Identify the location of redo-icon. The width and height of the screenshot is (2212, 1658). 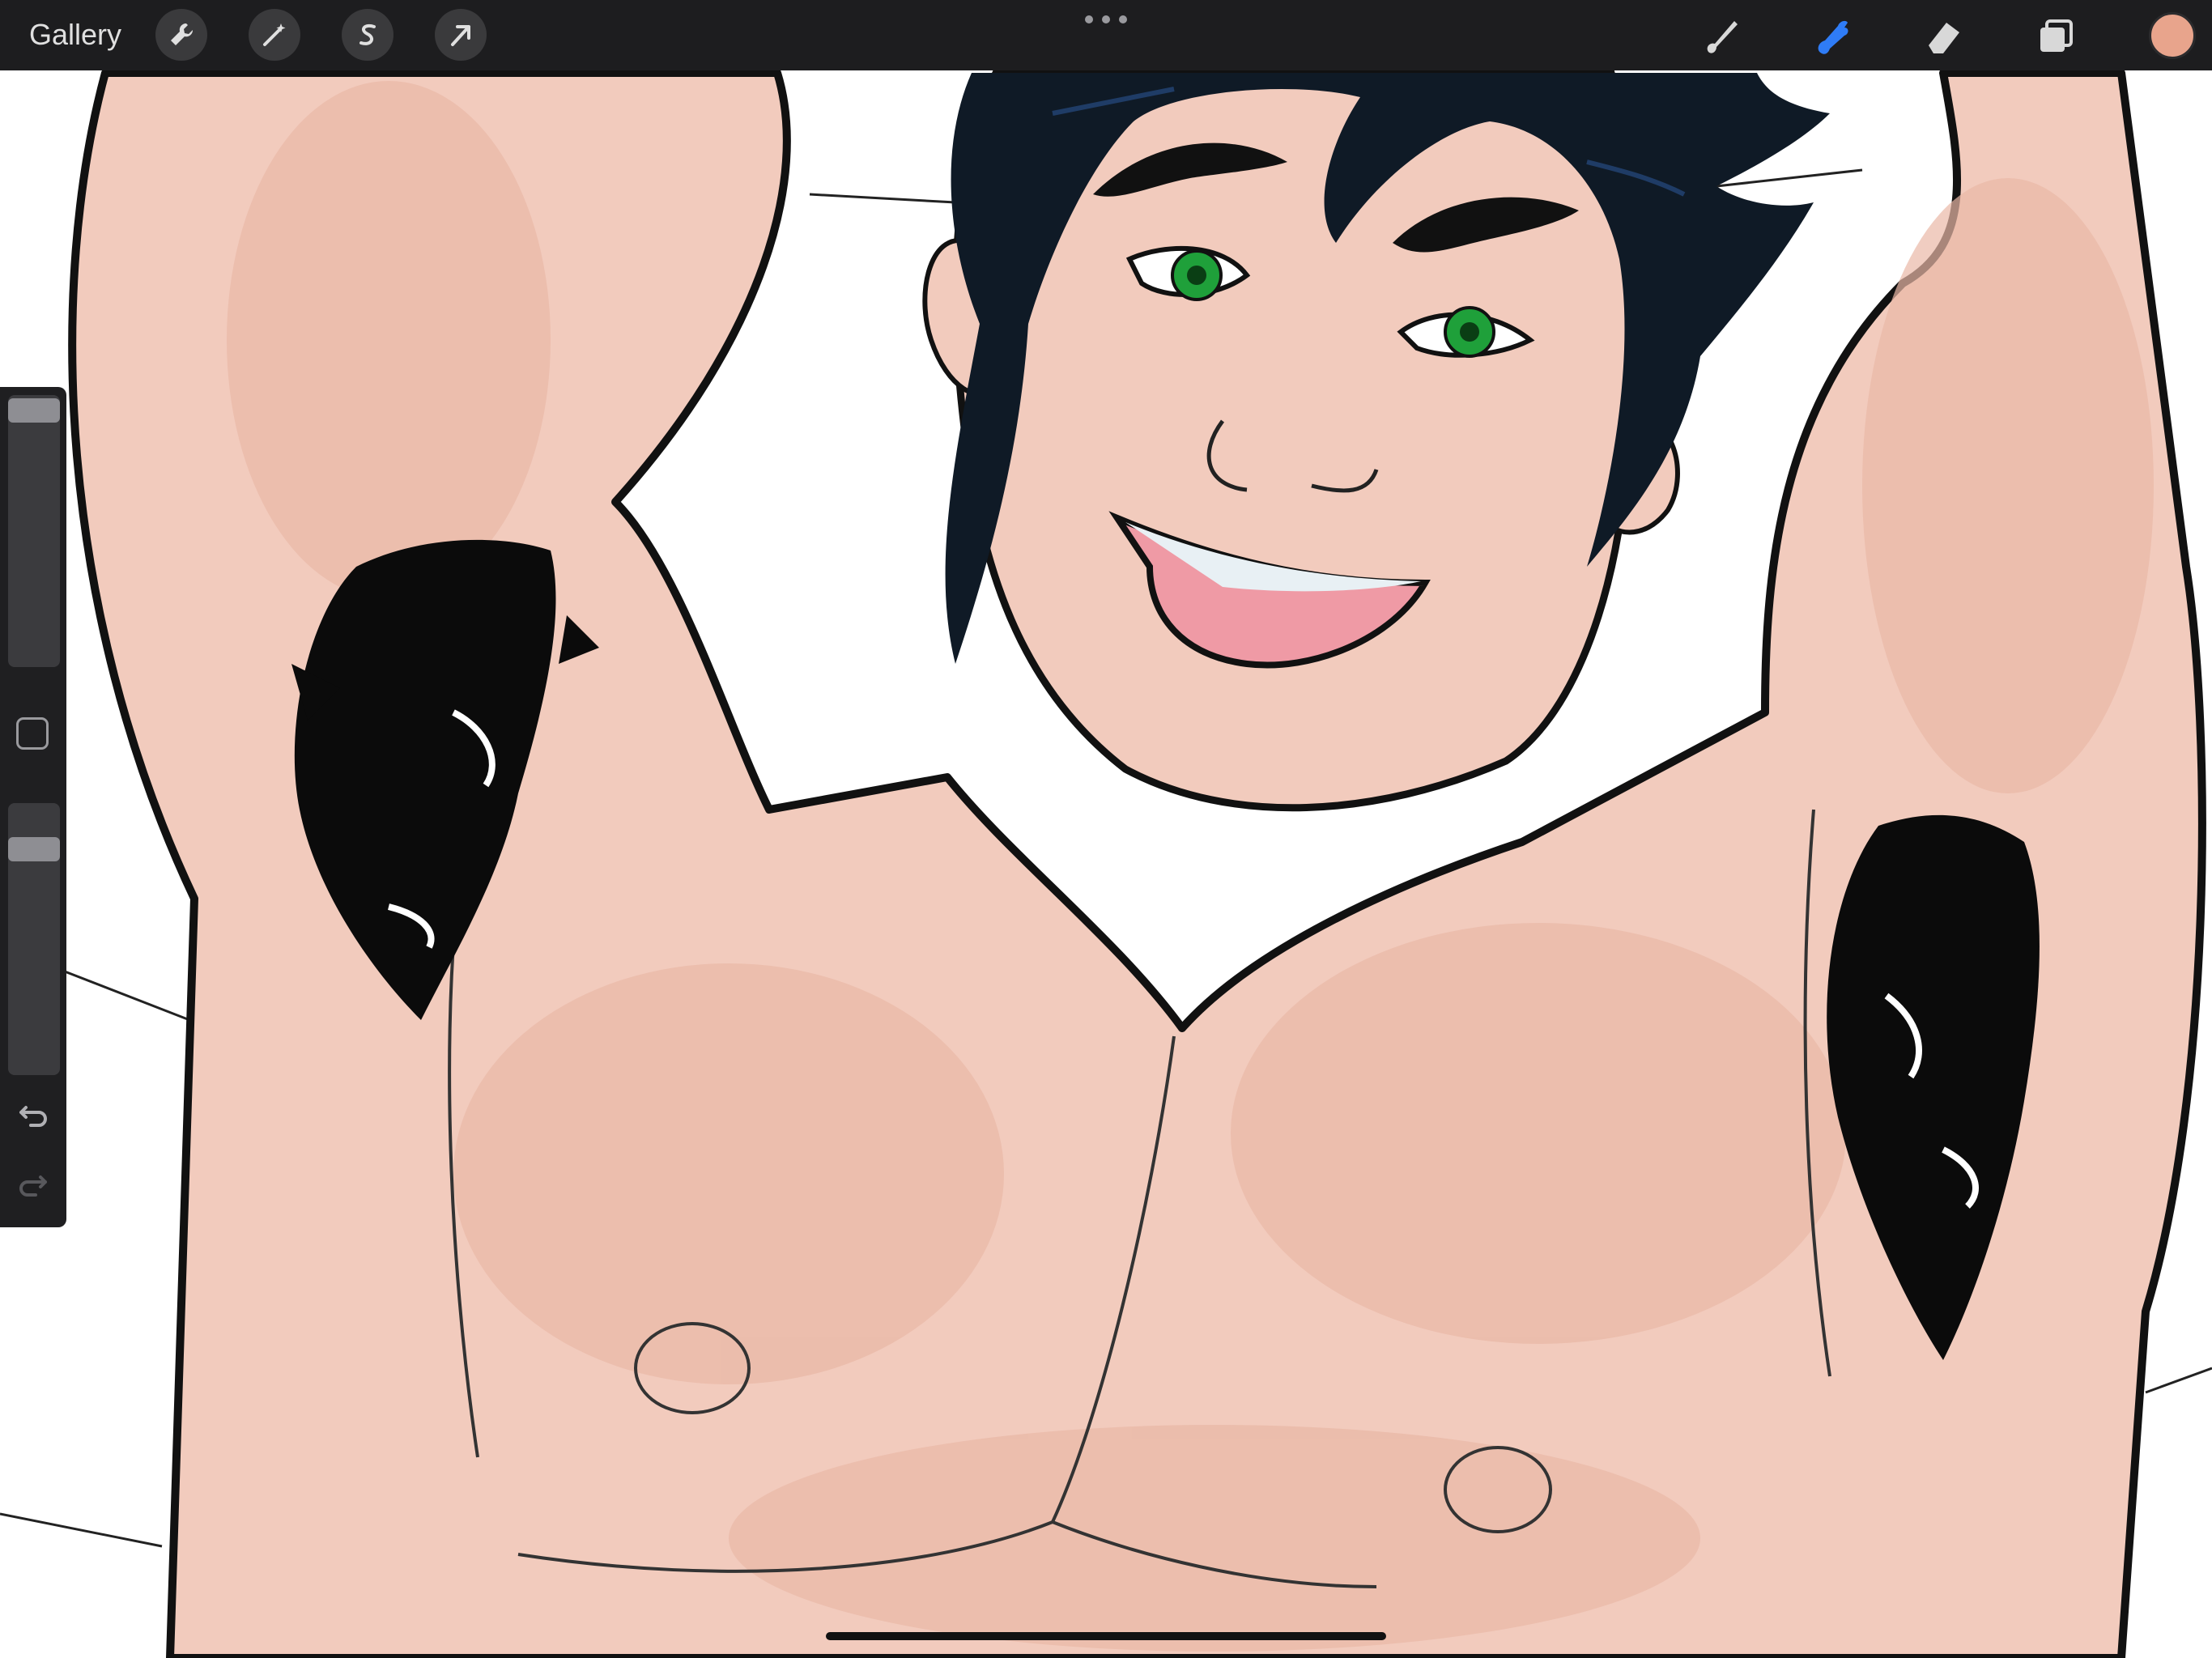
(33, 1184).